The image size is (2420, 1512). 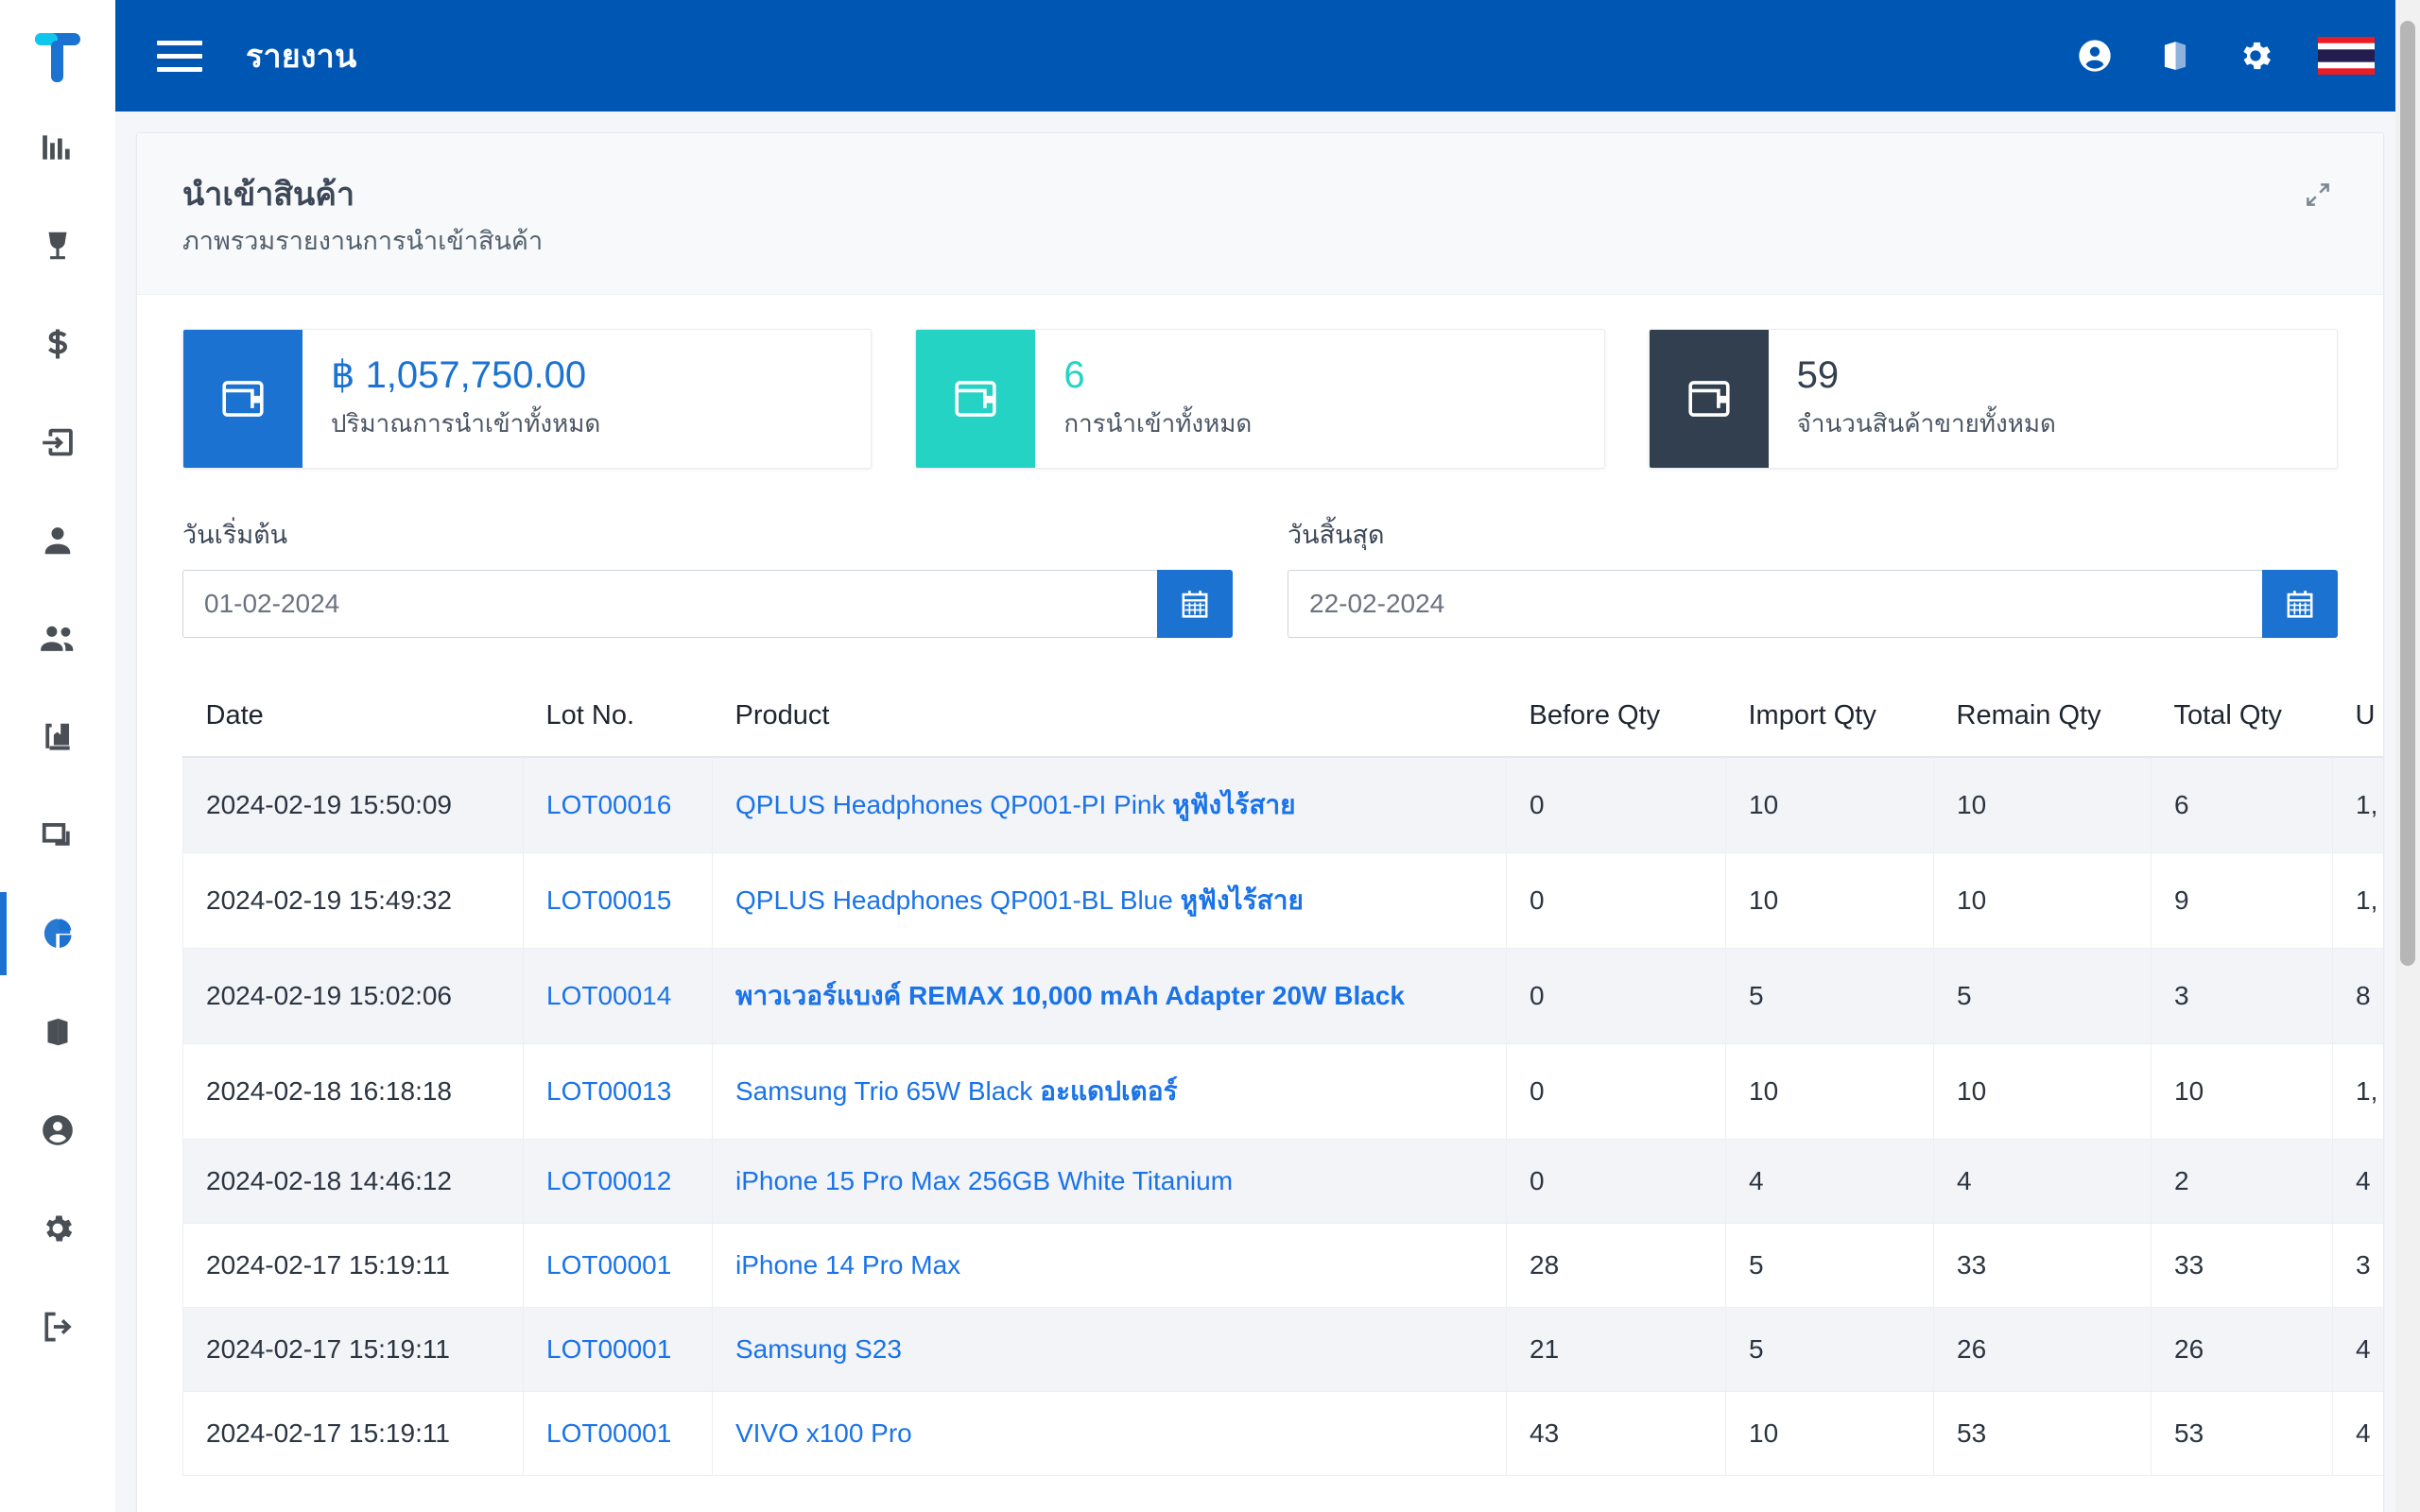 I want to click on cell-product: Samsung Trio 65W Black อะแดปเตอร์, so click(x=1110, y=1091).